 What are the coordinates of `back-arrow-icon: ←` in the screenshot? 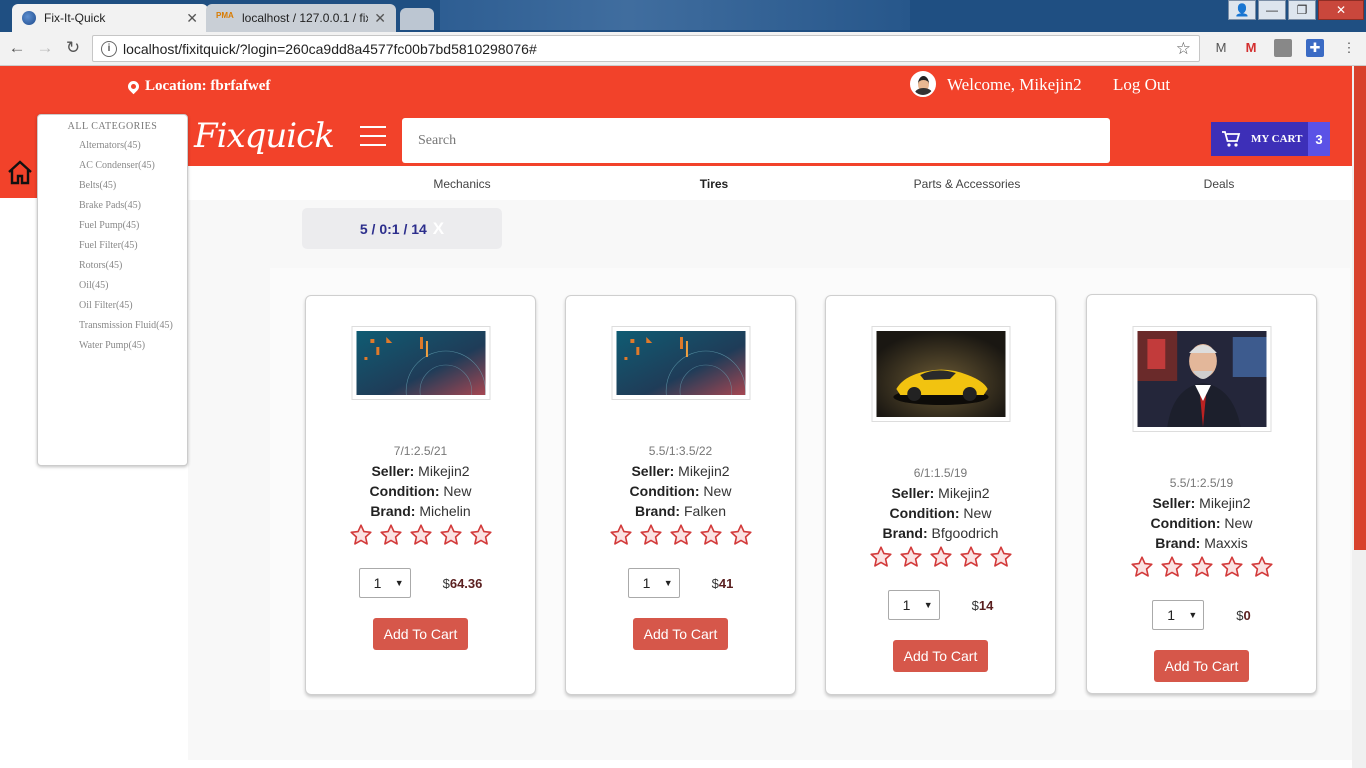 It's located at (17, 48).